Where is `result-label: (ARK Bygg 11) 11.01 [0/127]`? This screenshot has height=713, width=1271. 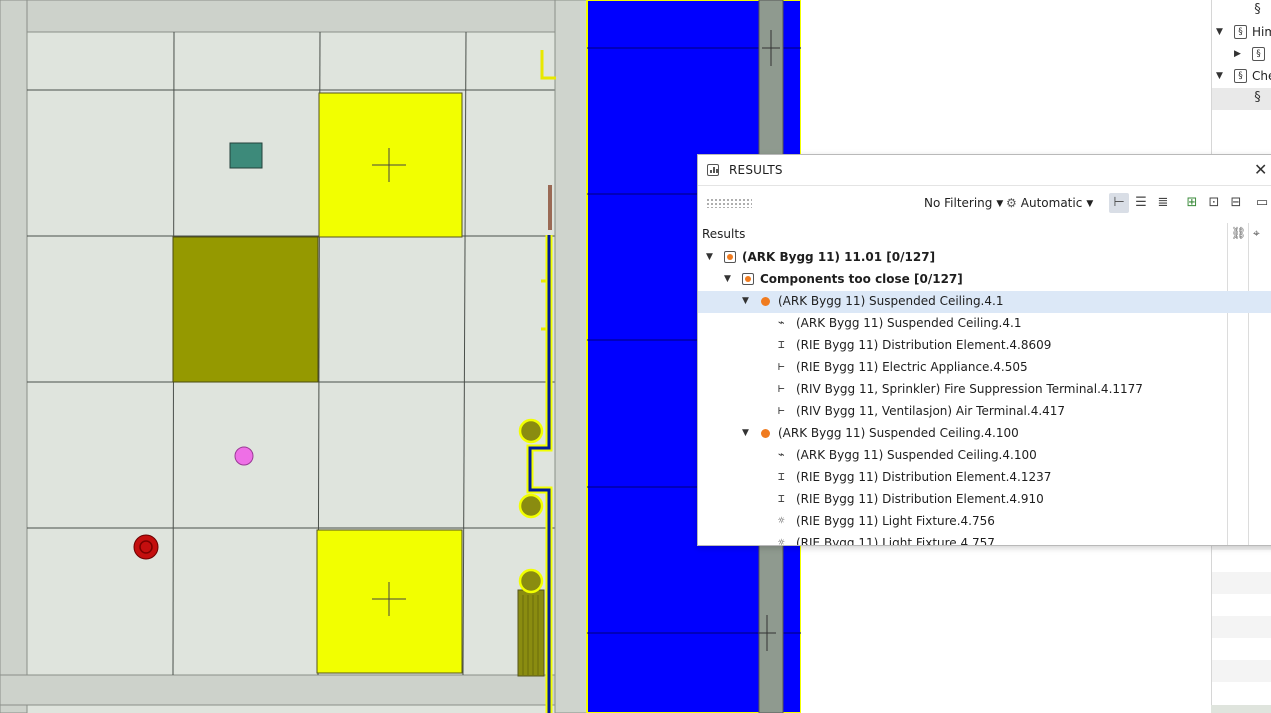 result-label: (ARK Bygg 11) 11.01 [0/127] is located at coordinates (839, 257).